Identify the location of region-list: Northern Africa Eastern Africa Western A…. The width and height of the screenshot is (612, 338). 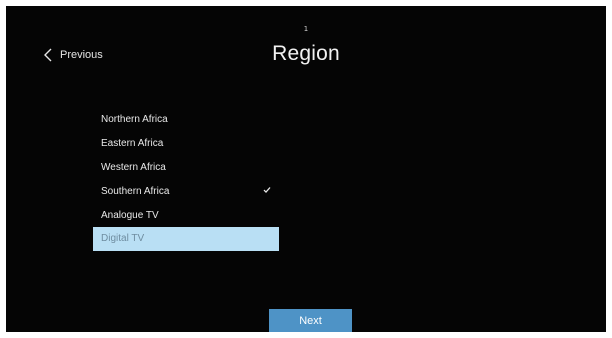
(186, 179).